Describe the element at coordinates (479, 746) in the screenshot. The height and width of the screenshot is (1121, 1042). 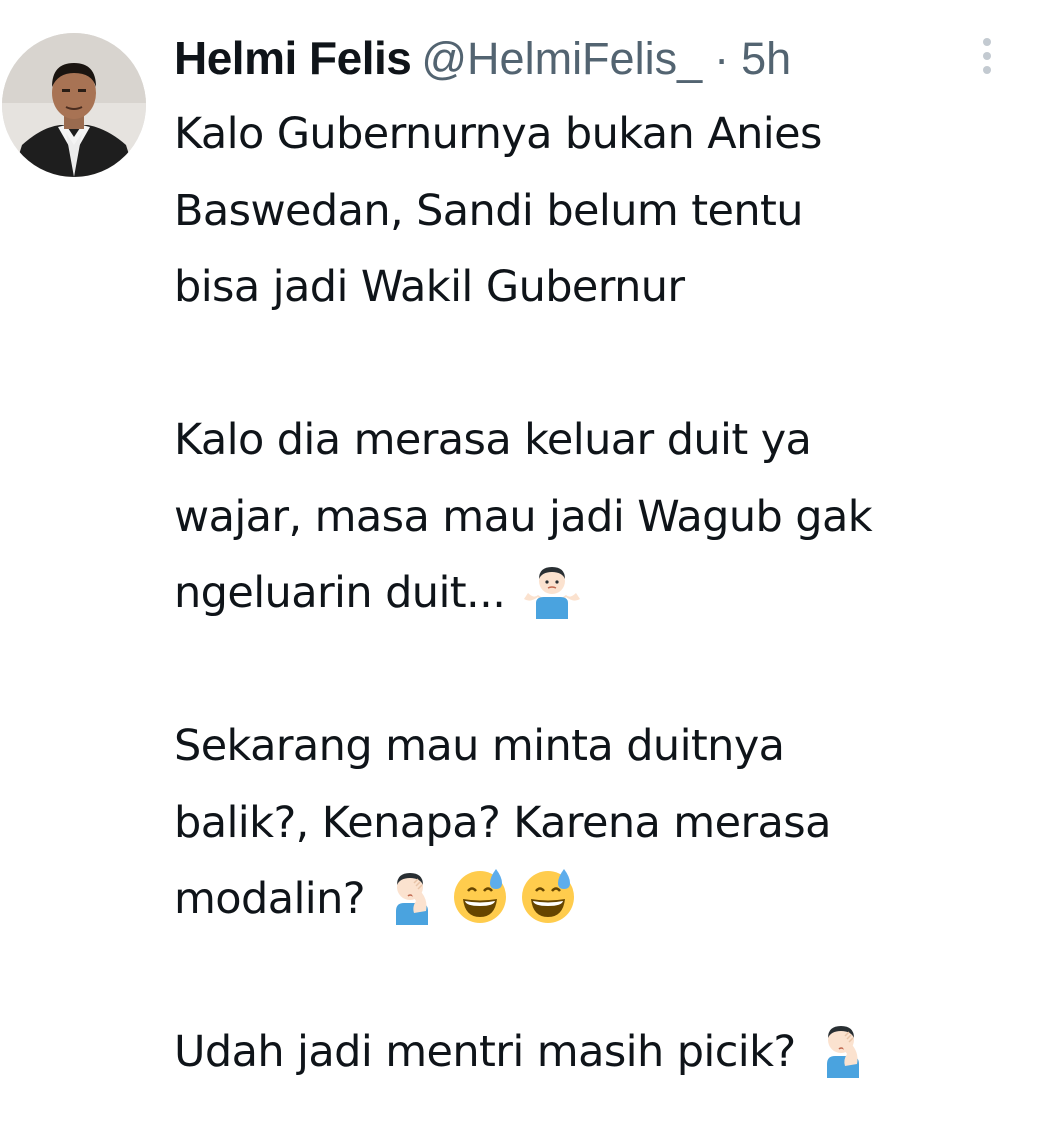
I see `tweet-line: Sekarang mau minta duitnya` at that location.